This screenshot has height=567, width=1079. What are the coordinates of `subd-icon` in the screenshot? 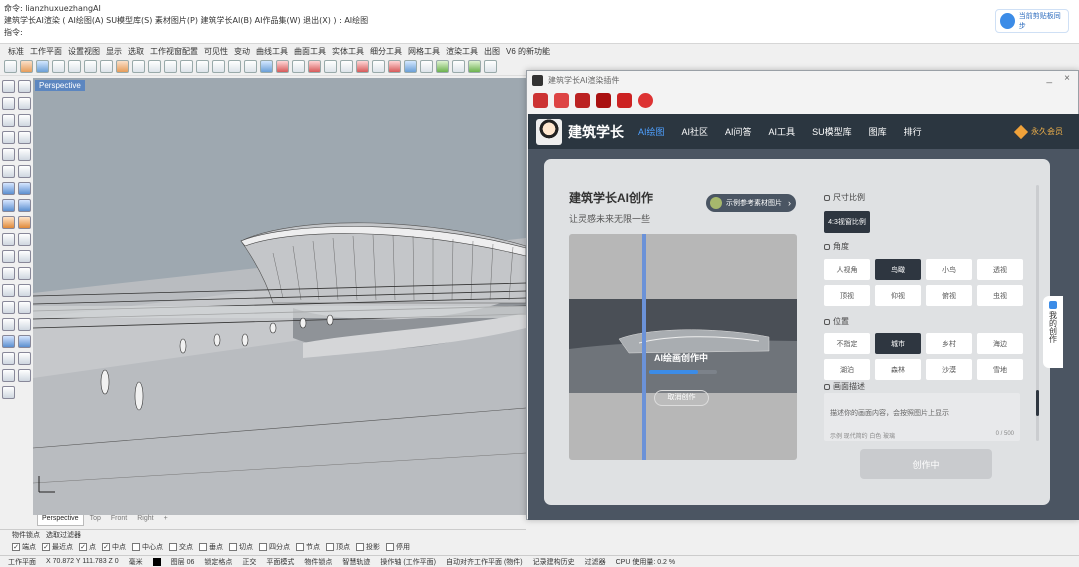 It's located at (24, 222).